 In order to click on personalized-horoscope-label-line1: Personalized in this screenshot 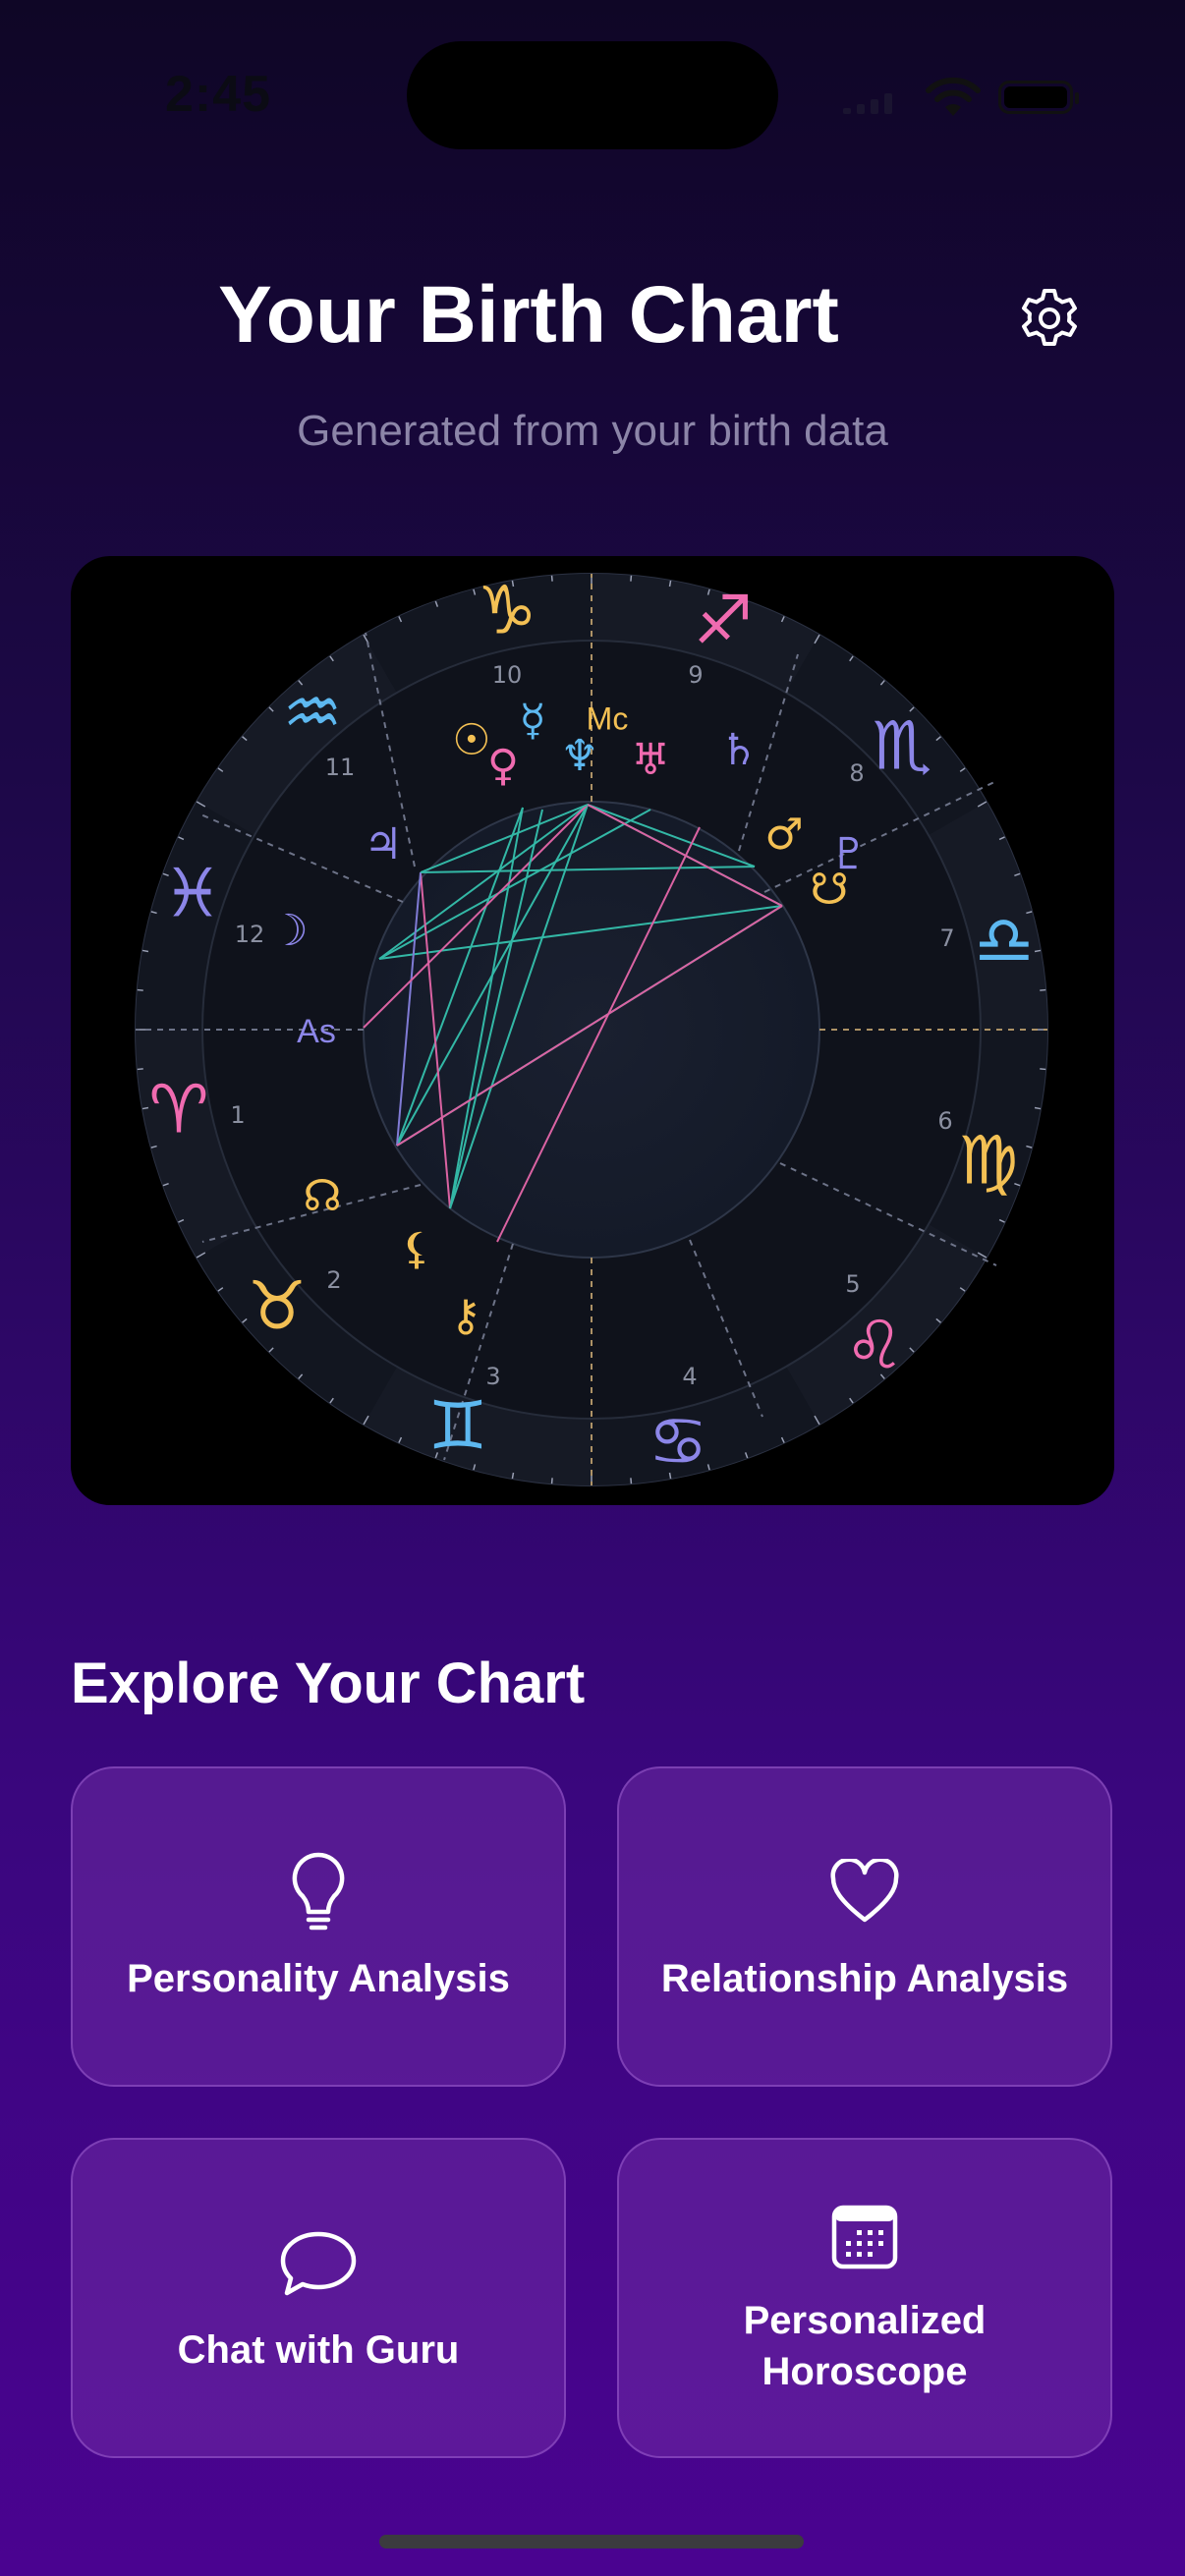, I will do `click(865, 2320)`.